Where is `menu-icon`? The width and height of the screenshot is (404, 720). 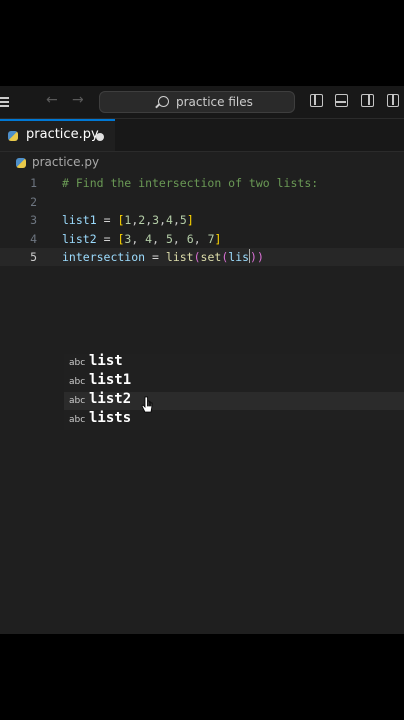
menu-icon is located at coordinates (4, 102).